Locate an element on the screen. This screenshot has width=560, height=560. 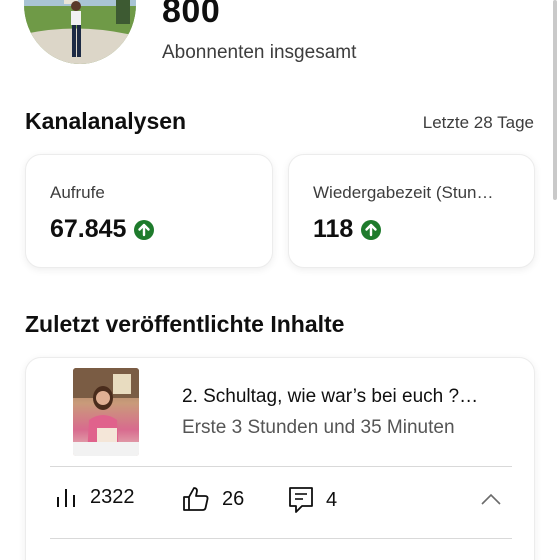
watch-time-value: 118 is located at coordinates (333, 229).